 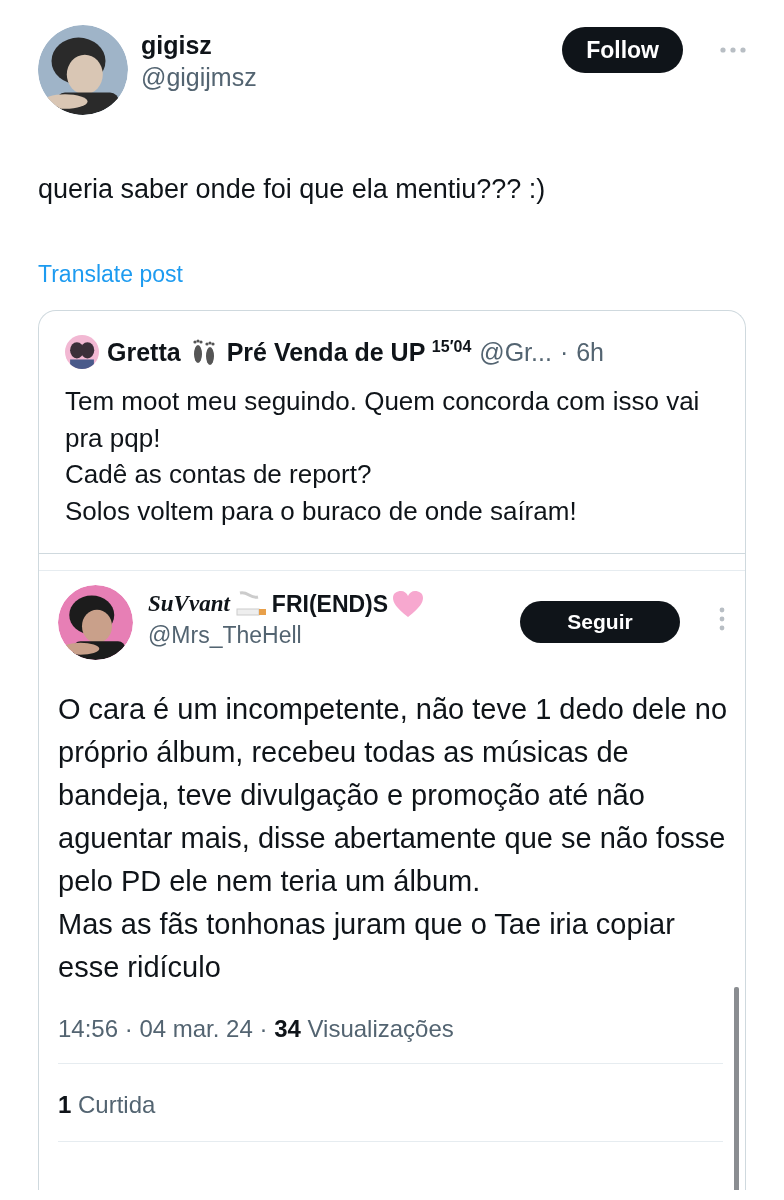 What do you see at coordinates (144, 352) in the screenshot?
I see `author-name: Gretta` at bounding box center [144, 352].